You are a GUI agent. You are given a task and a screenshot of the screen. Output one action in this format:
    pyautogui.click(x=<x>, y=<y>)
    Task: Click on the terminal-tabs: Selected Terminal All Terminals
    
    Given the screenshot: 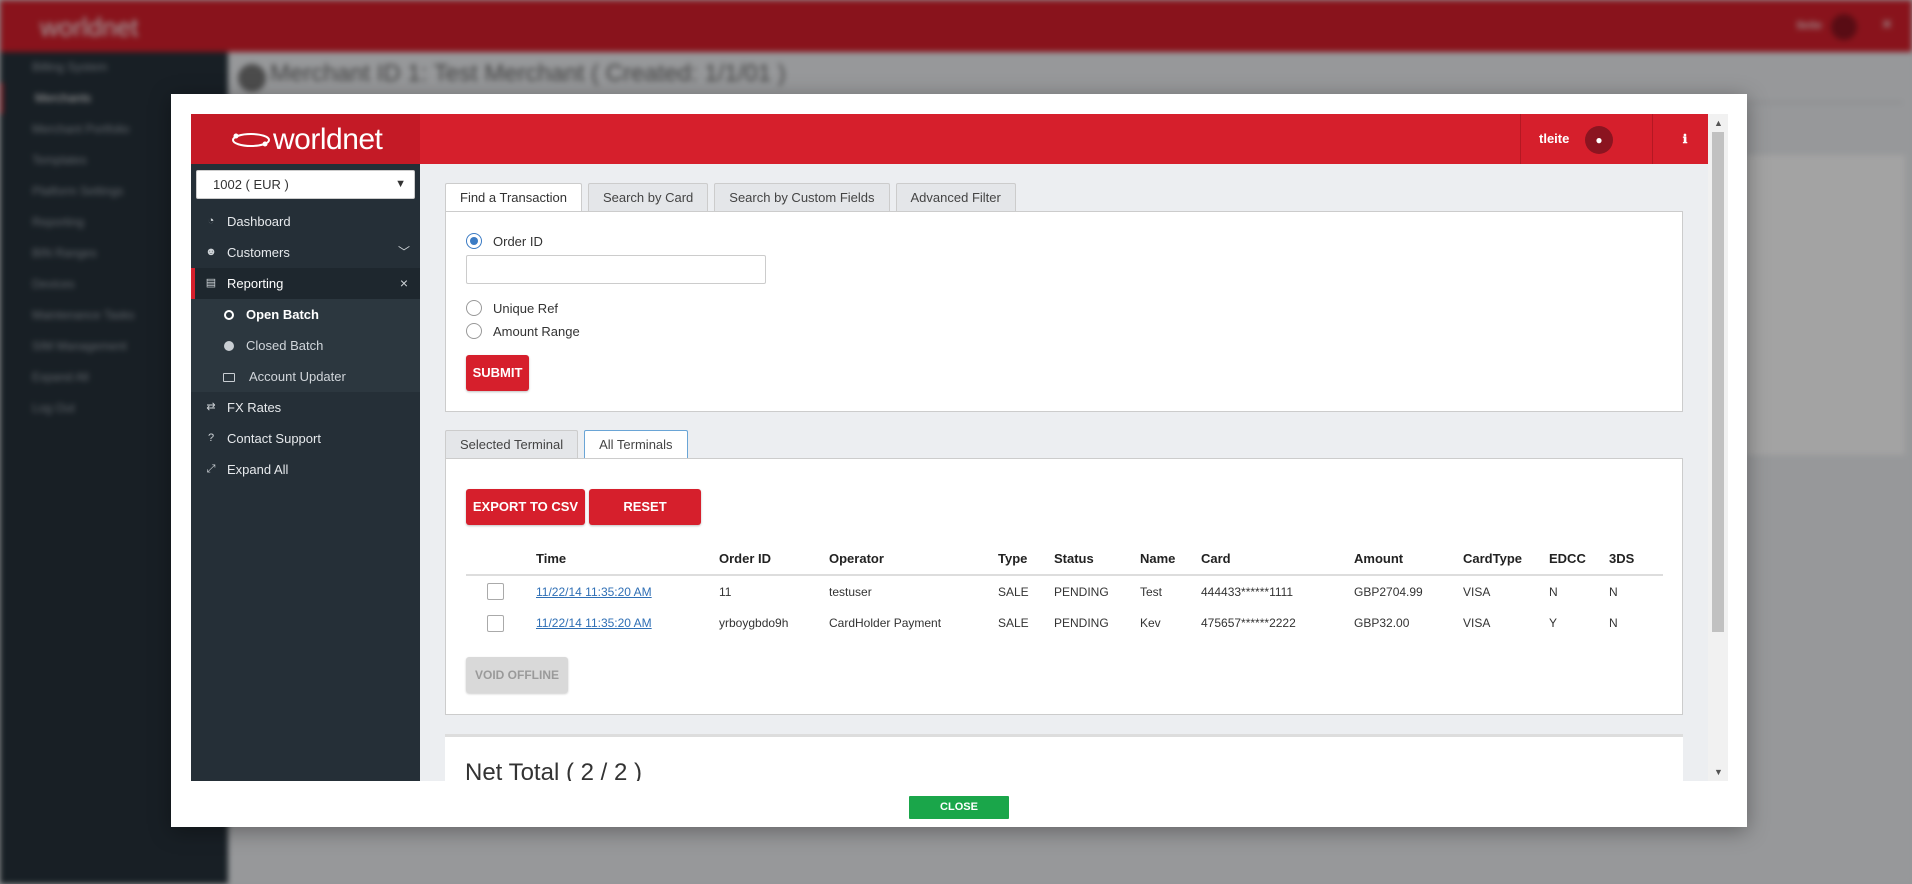 What is the action you would take?
    pyautogui.click(x=569, y=444)
    